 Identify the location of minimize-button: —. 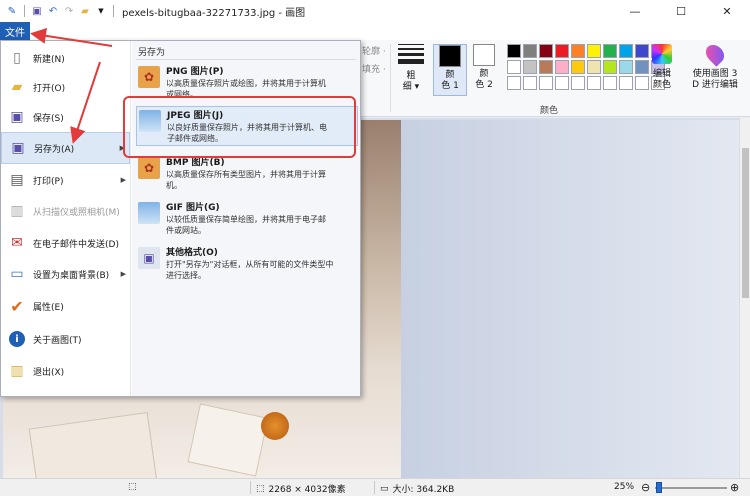
(635, 11).